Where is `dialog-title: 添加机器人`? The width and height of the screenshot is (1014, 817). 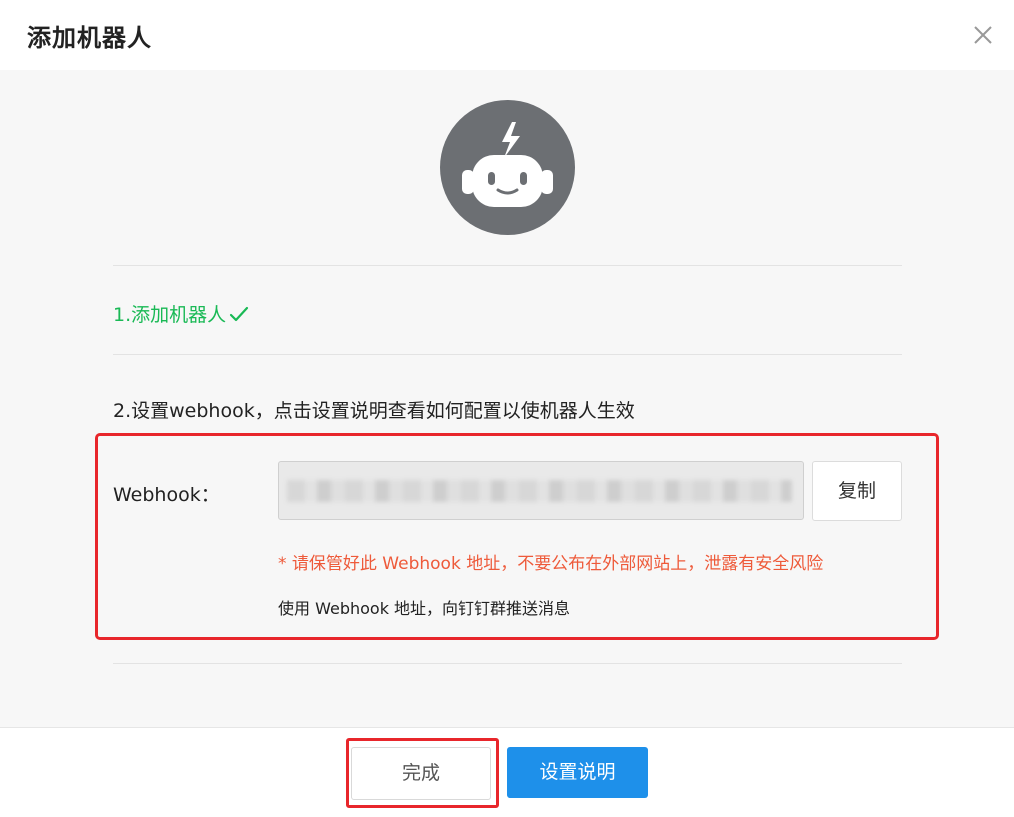 dialog-title: 添加机器人 is located at coordinates (89, 38).